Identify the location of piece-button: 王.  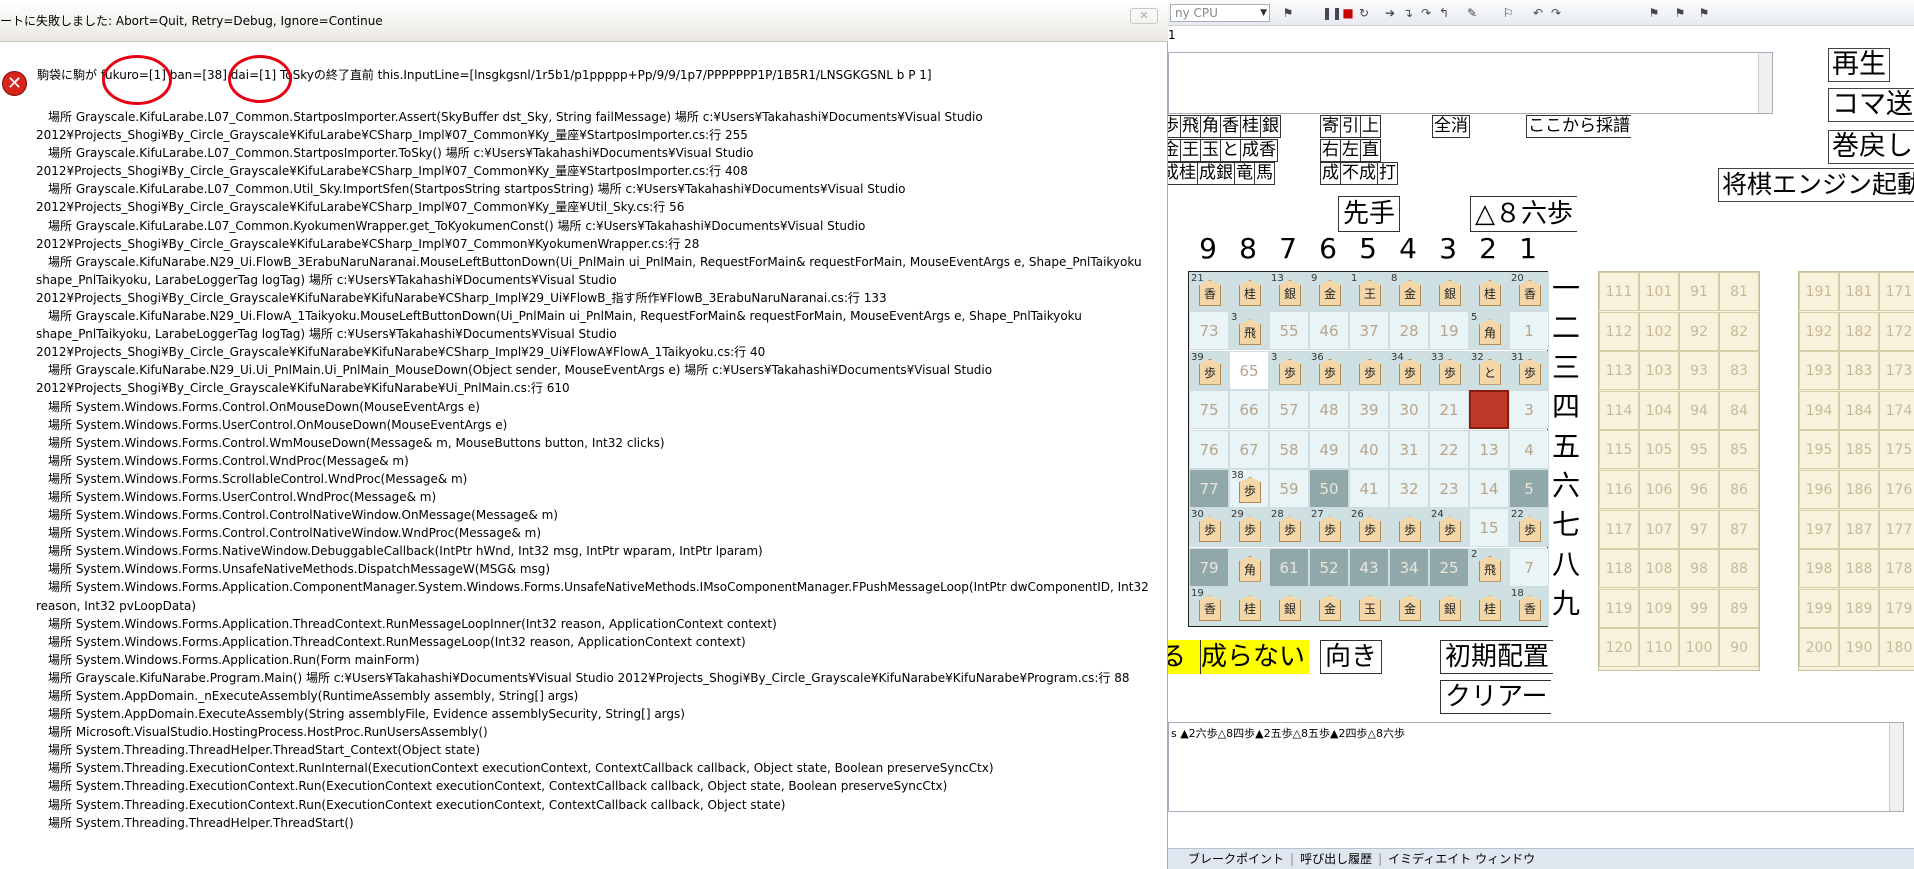
(1190, 150).